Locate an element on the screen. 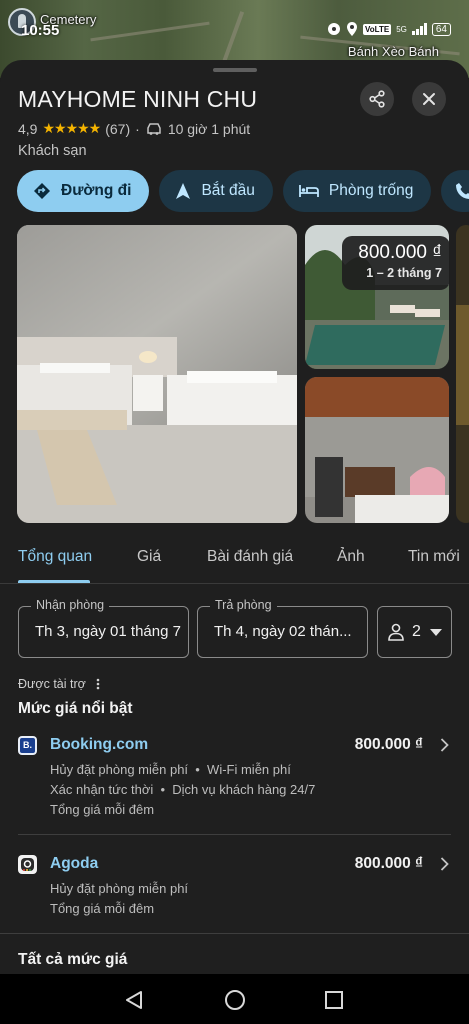 Image resolution: width=469 pixels, height=1024 pixels. more-options-icon is located at coordinates (98, 684).